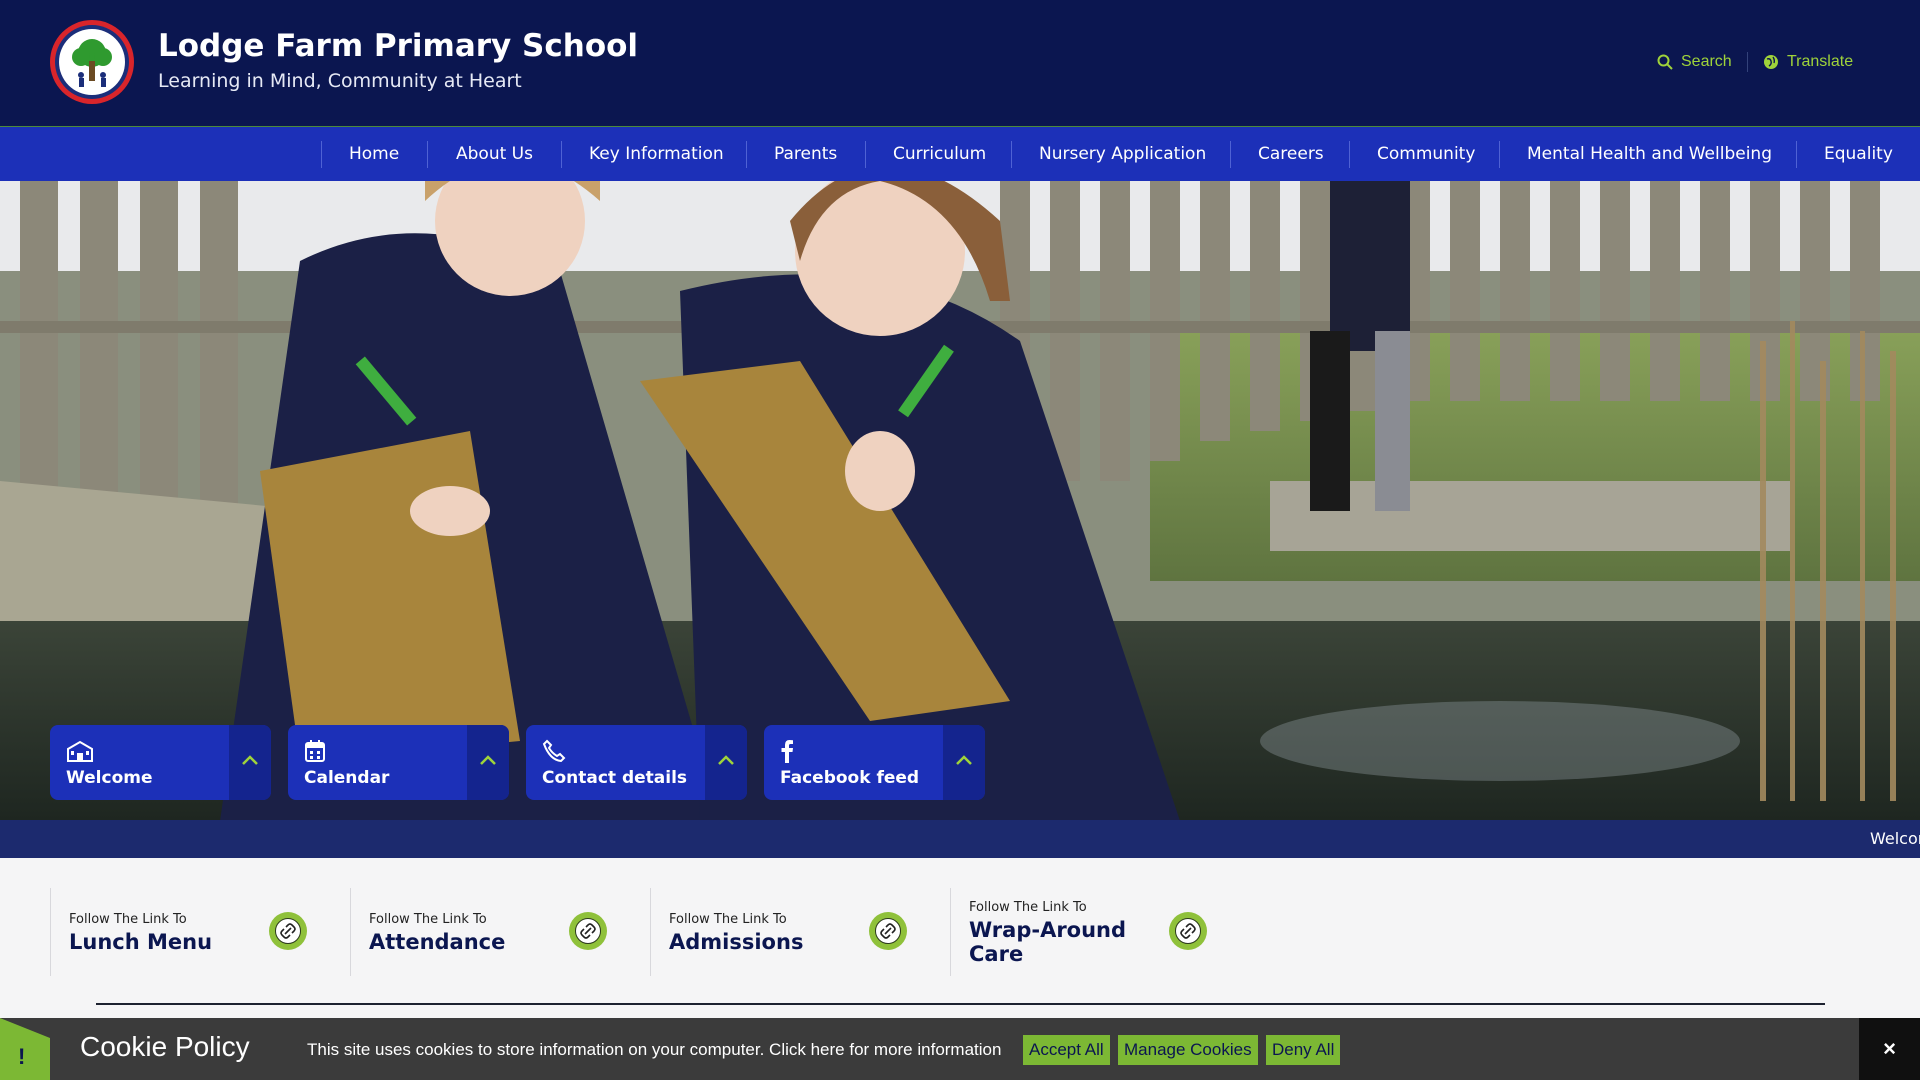 The image size is (1920, 1080). I want to click on quick-link-admissions: Follow The Link To Admissions, so click(800, 932).